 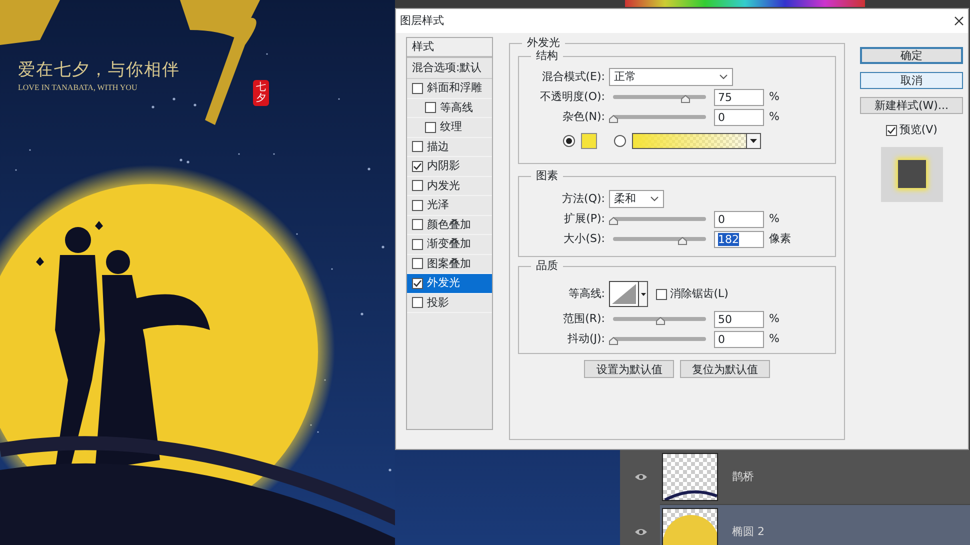 I want to click on poster-tagline: 爱在七夕，与你相伴, so click(x=99, y=70).